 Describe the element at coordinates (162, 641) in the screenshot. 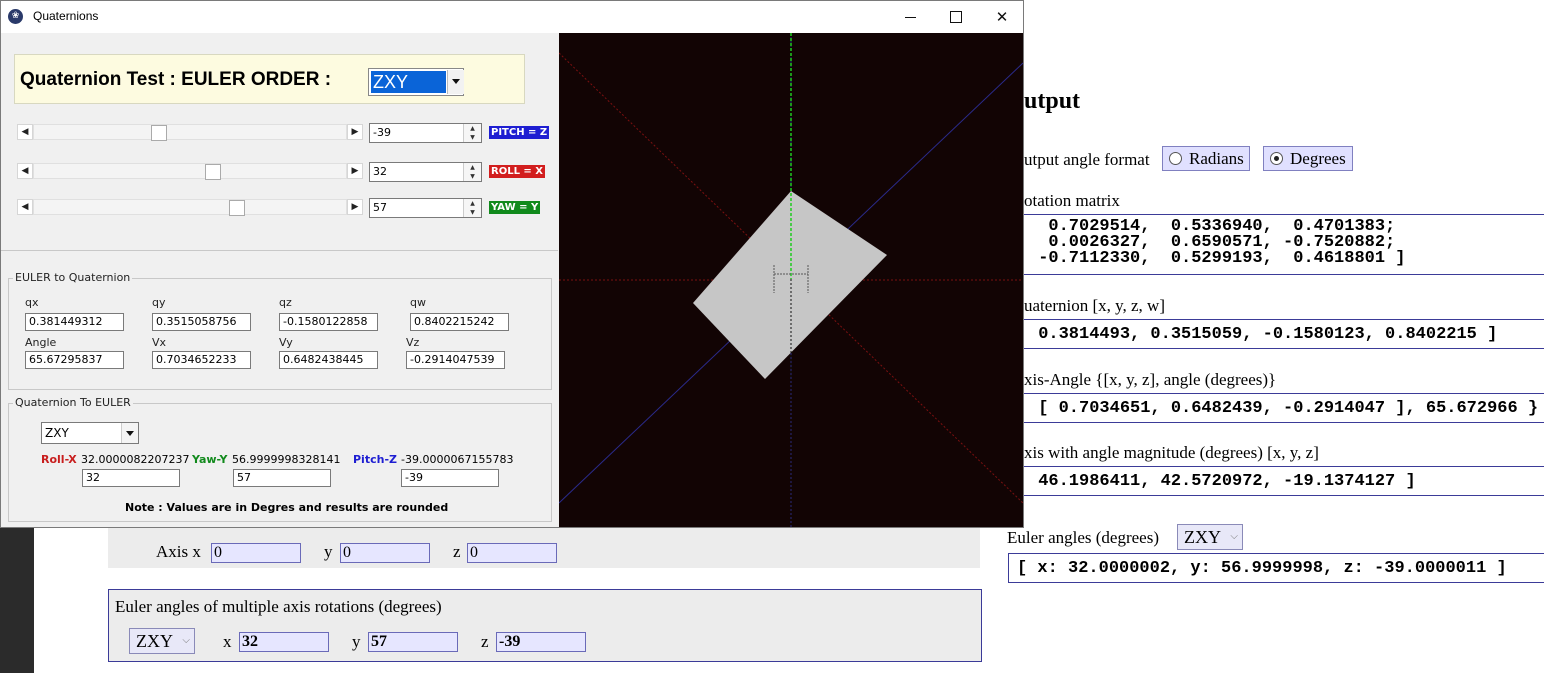

I see `multi-order-select: ZXY ⌵` at that location.